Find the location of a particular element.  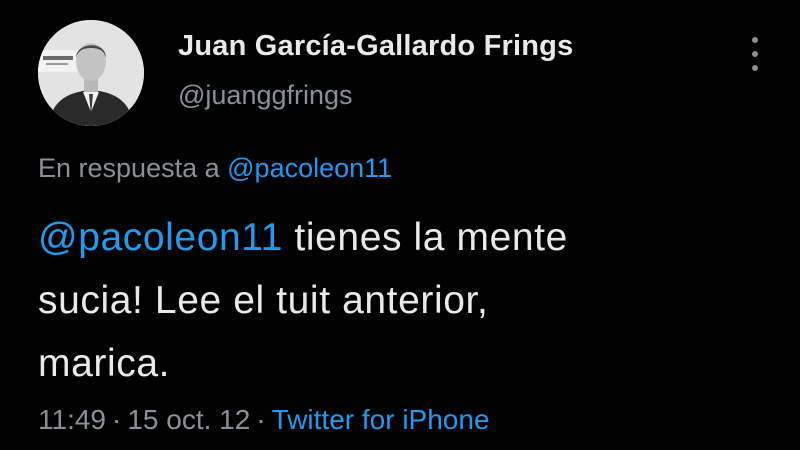

reply-context: En respuesta a @pacoleon11 is located at coordinates (215, 168).